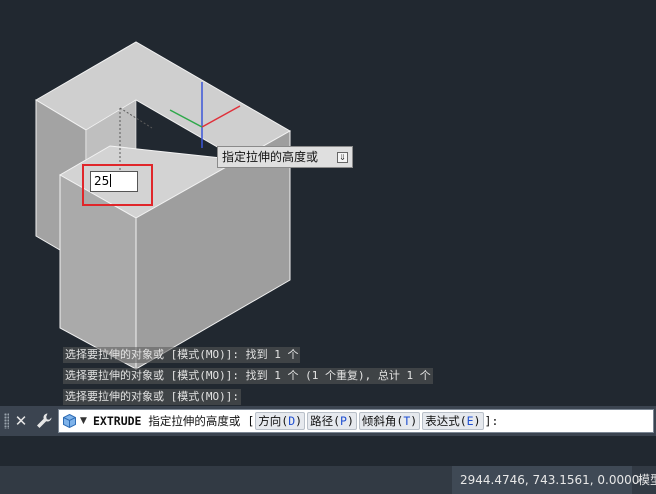 Image resolution: width=656 pixels, height=494 pixels. I want to click on option-direction: 方向(D), so click(280, 421).